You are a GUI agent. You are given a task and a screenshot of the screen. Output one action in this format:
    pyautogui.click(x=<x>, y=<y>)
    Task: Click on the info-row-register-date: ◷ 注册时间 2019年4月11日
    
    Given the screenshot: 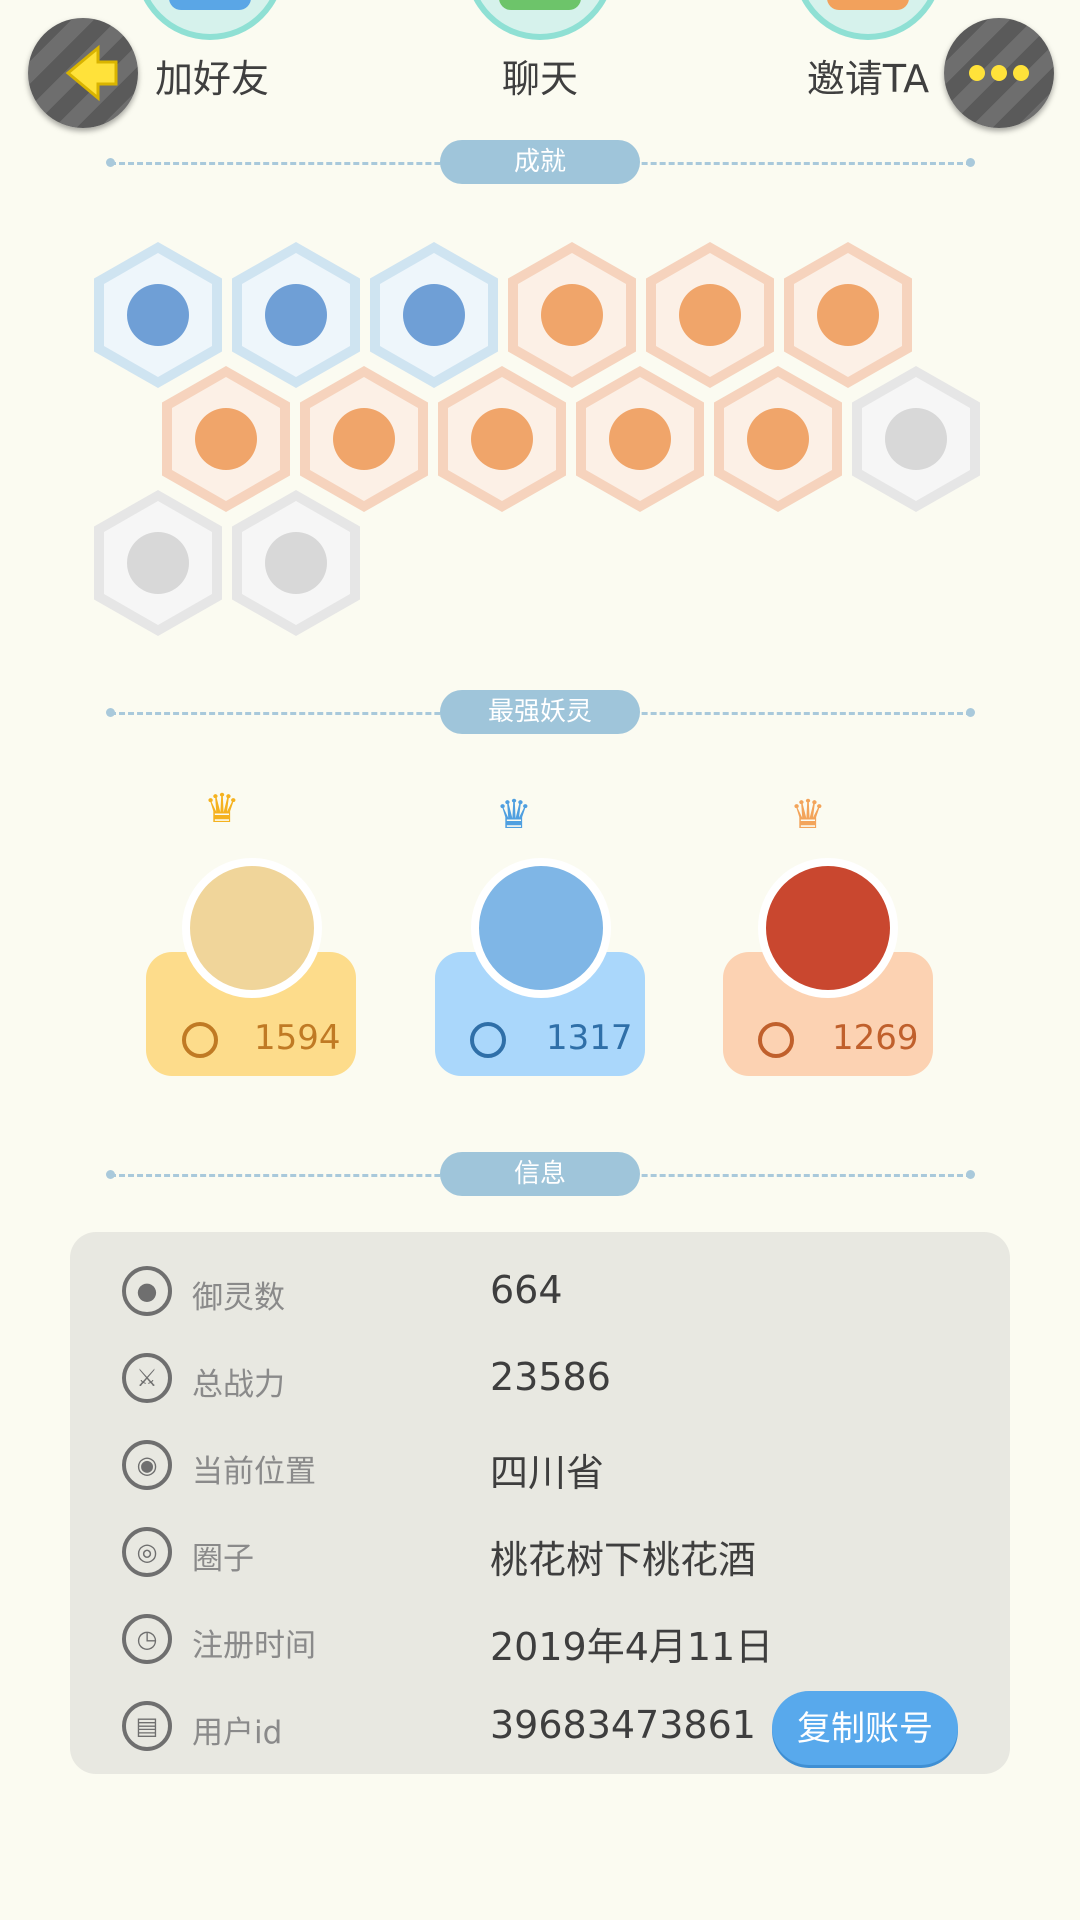 What is the action you would take?
    pyautogui.click(x=540, y=1643)
    